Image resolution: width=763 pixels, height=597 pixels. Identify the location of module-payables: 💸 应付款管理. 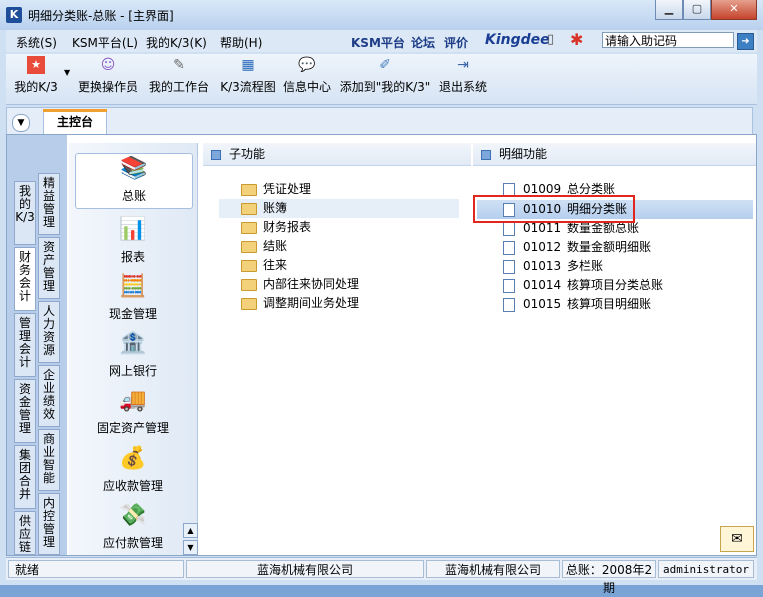
(133, 526).